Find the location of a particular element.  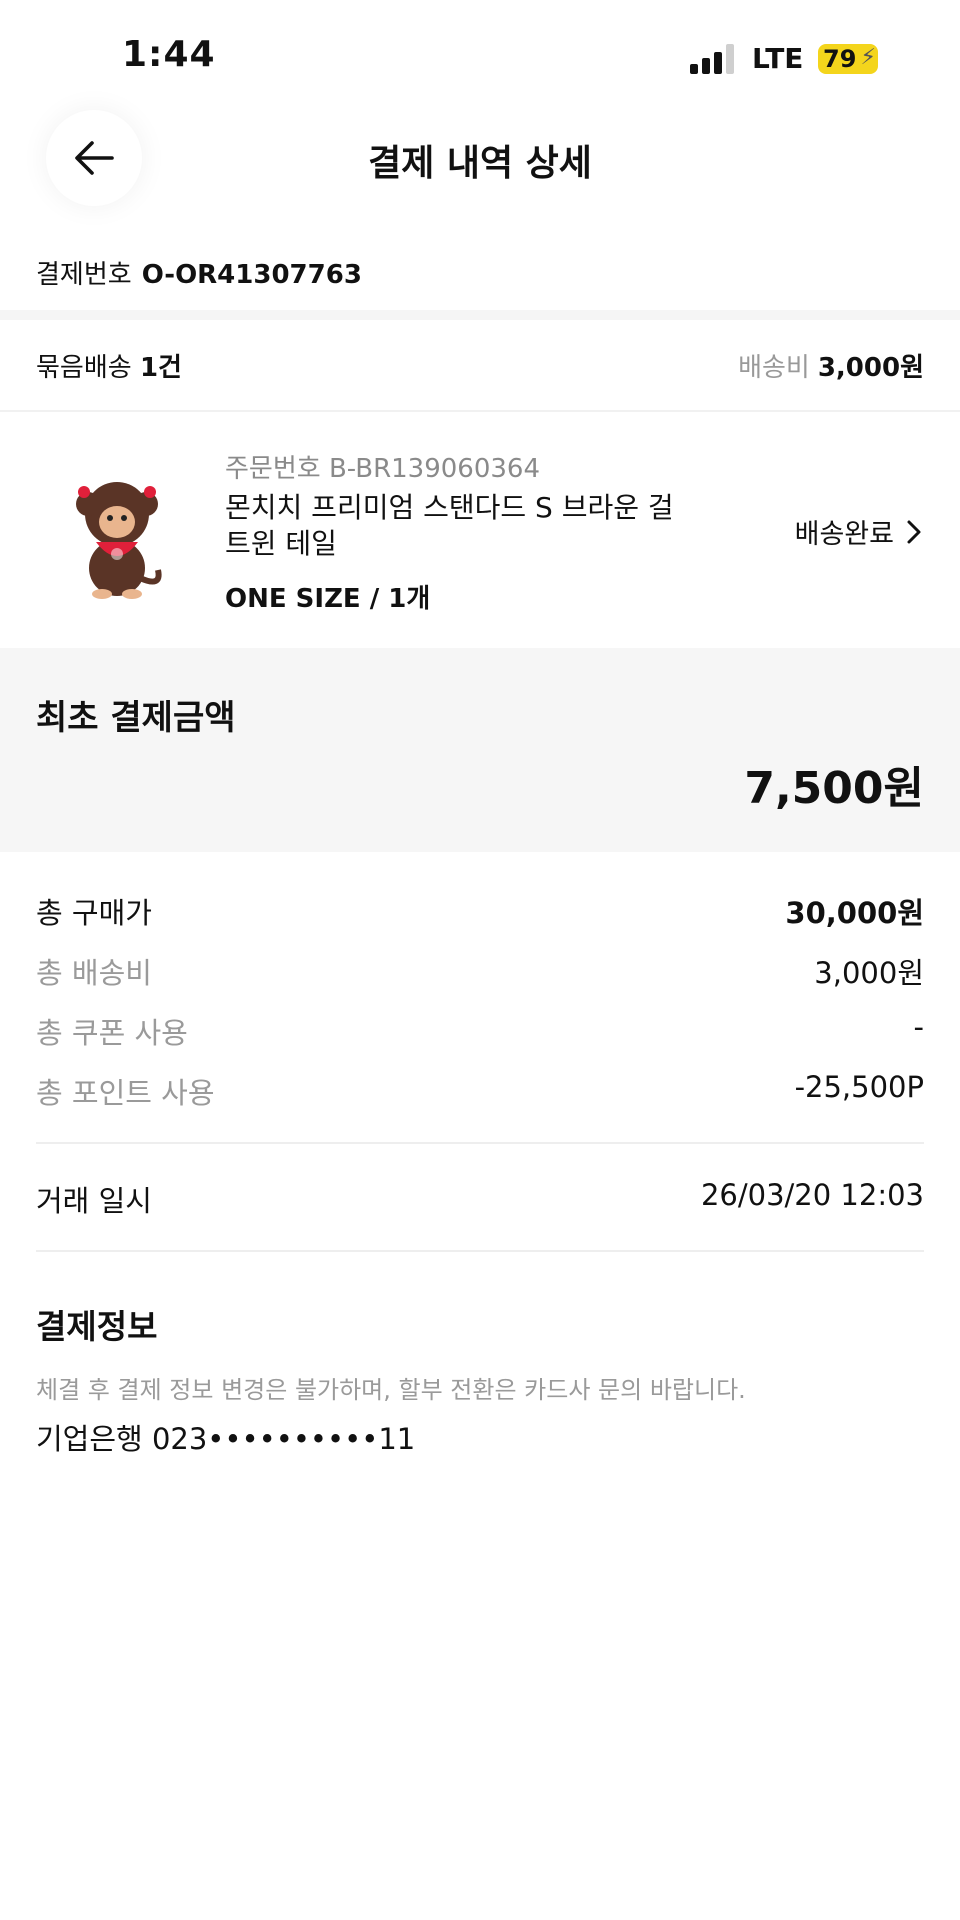

shipping-fee-value: 3,000원 is located at coordinates (870, 368).